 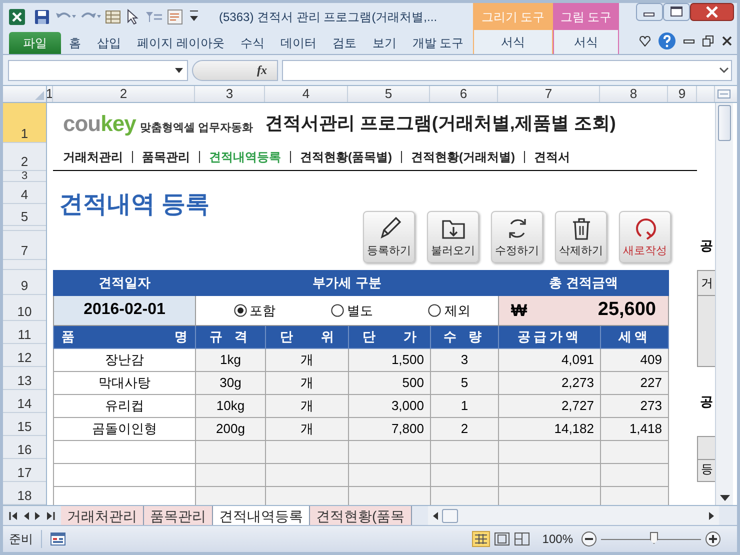 What do you see at coordinates (125, 382) in the screenshot?
I see `table-cell: 막대사탕` at bounding box center [125, 382].